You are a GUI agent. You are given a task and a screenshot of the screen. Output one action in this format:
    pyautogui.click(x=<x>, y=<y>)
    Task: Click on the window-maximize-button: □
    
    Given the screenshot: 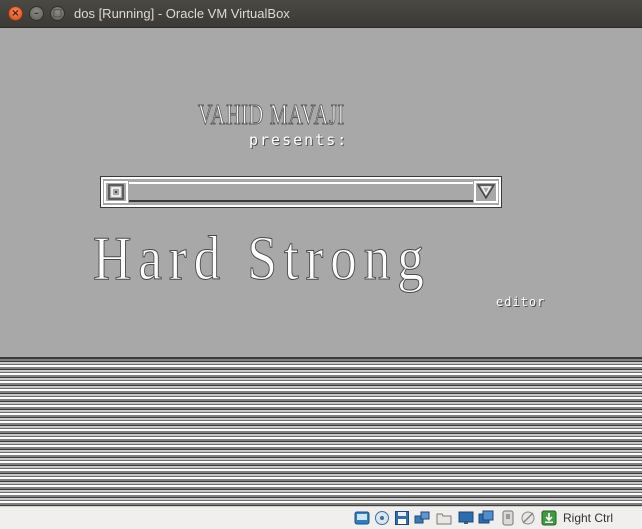 What is the action you would take?
    pyautogui.click(x=57, y=13)
    